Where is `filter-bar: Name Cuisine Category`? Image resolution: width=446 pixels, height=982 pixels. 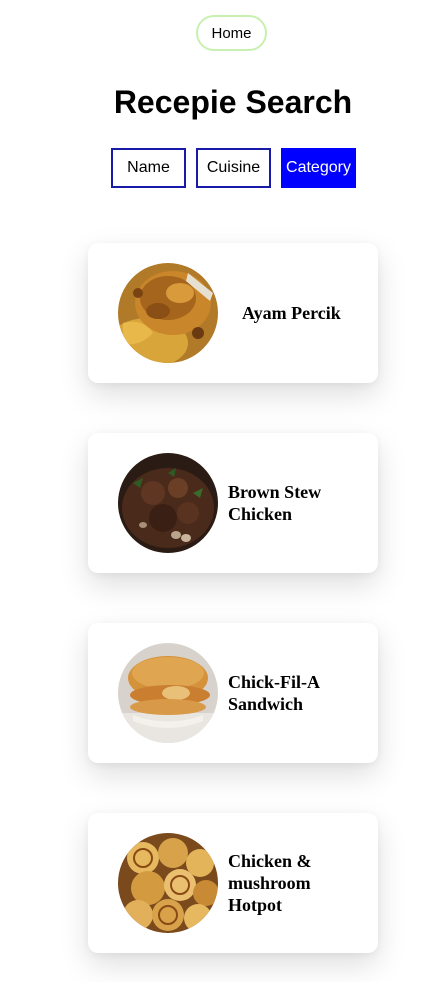 filter-bar: Name Cuisine Category is located at coordinates (223, 168).